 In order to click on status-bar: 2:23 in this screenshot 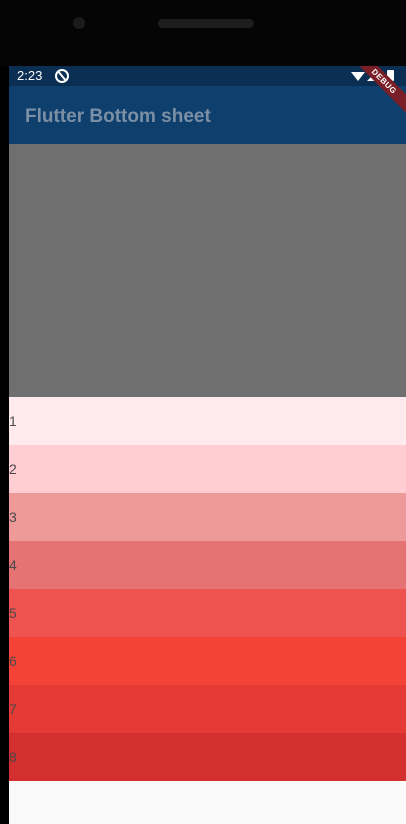, I will do `click(207, 76)`.